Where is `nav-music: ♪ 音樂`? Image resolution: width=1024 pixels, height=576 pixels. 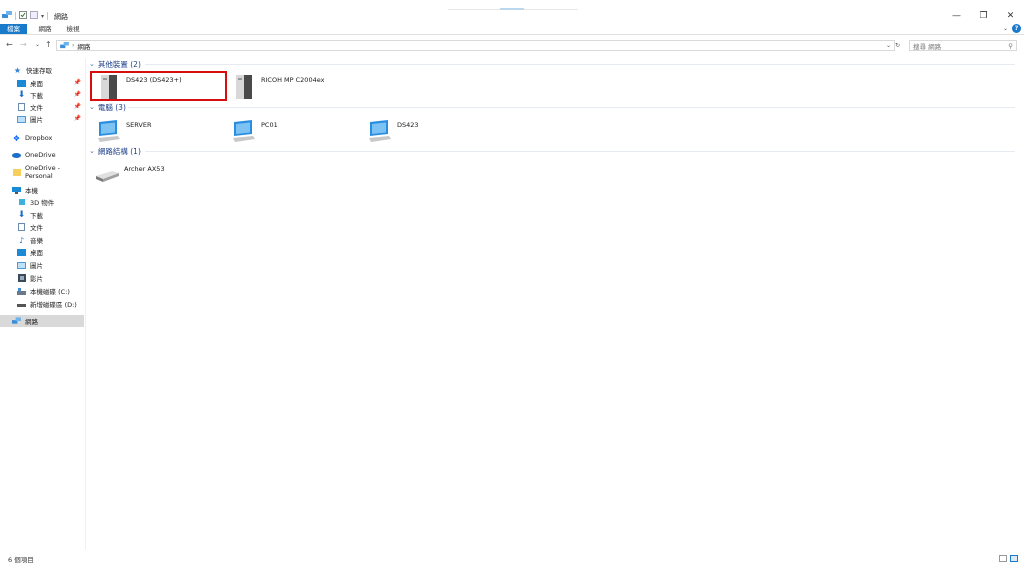
nav-music: ♪ 音樂 is located at coordinates (42, 240).